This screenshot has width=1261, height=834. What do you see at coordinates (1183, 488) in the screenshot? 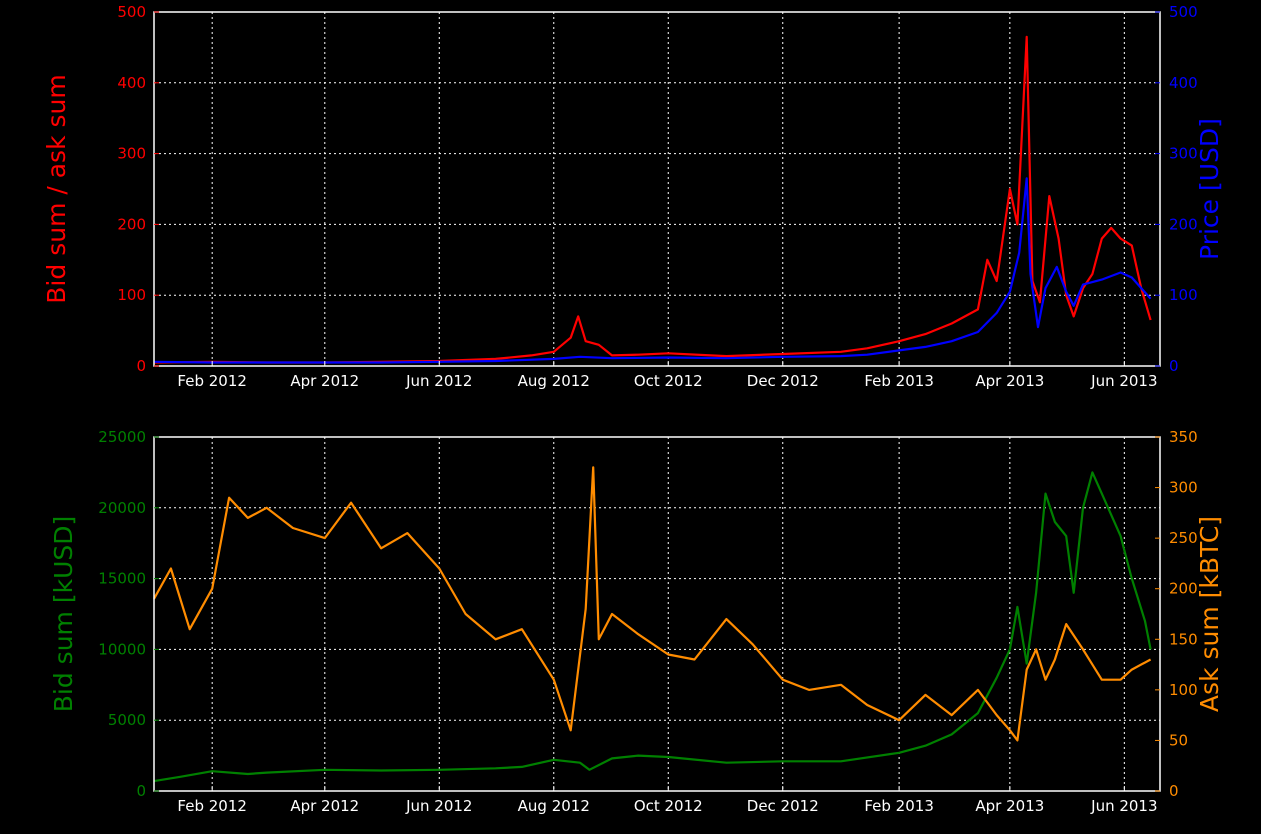
I see `y-right-tick-label-6: 300` at bounding box center [1183, 488].